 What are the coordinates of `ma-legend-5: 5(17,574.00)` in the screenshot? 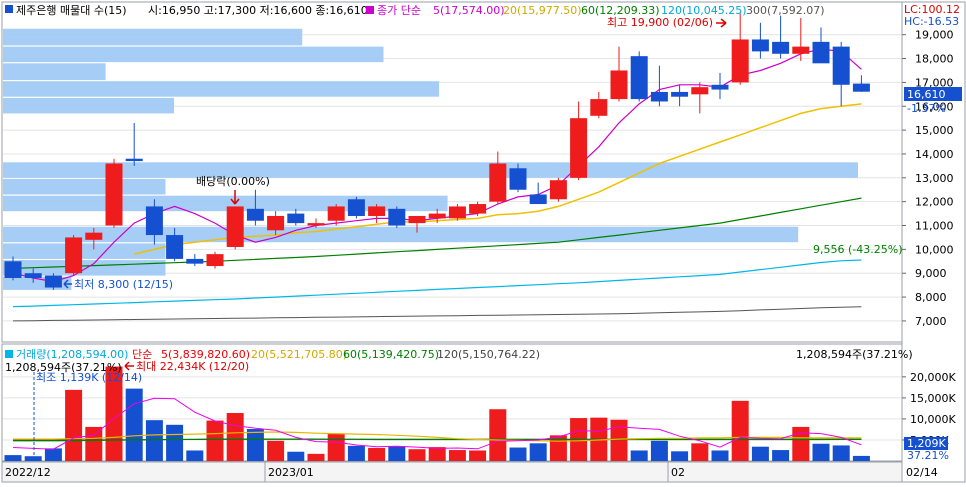 It's located at (469, 10).